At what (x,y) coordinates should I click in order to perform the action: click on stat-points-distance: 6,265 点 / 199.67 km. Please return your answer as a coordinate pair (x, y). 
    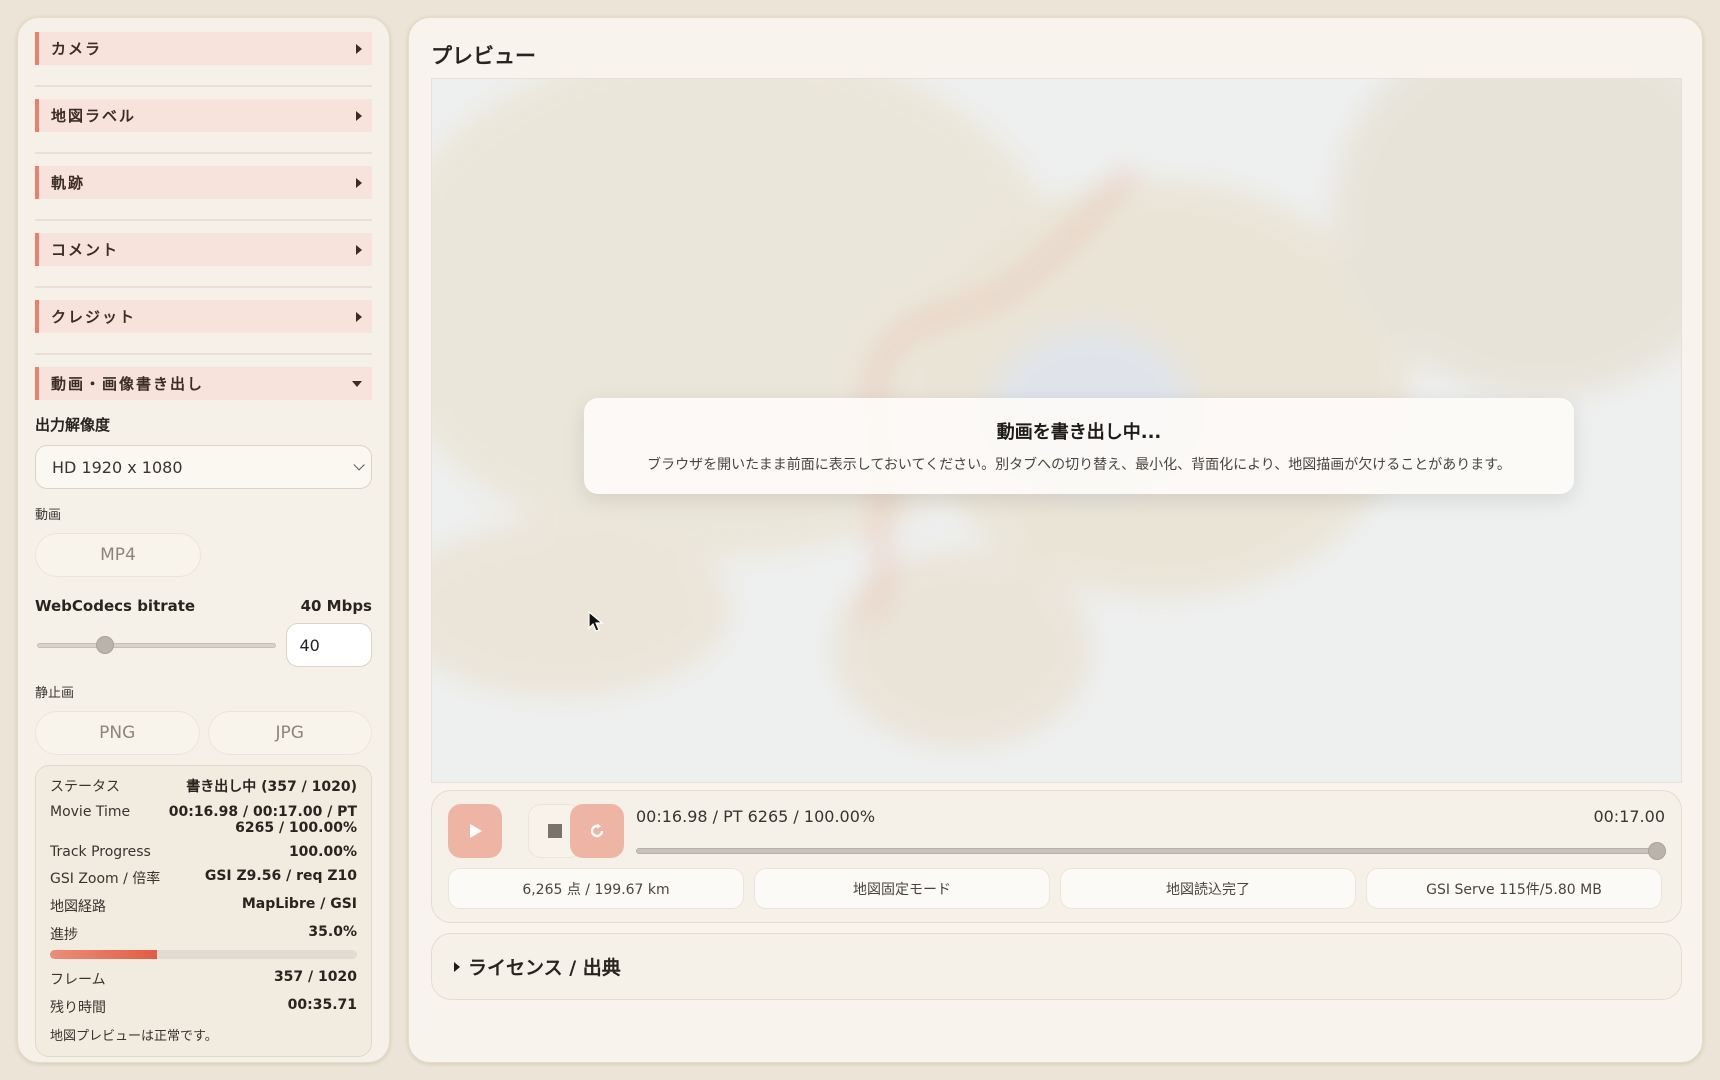
    Looking at the image, I should click on (596, 888).